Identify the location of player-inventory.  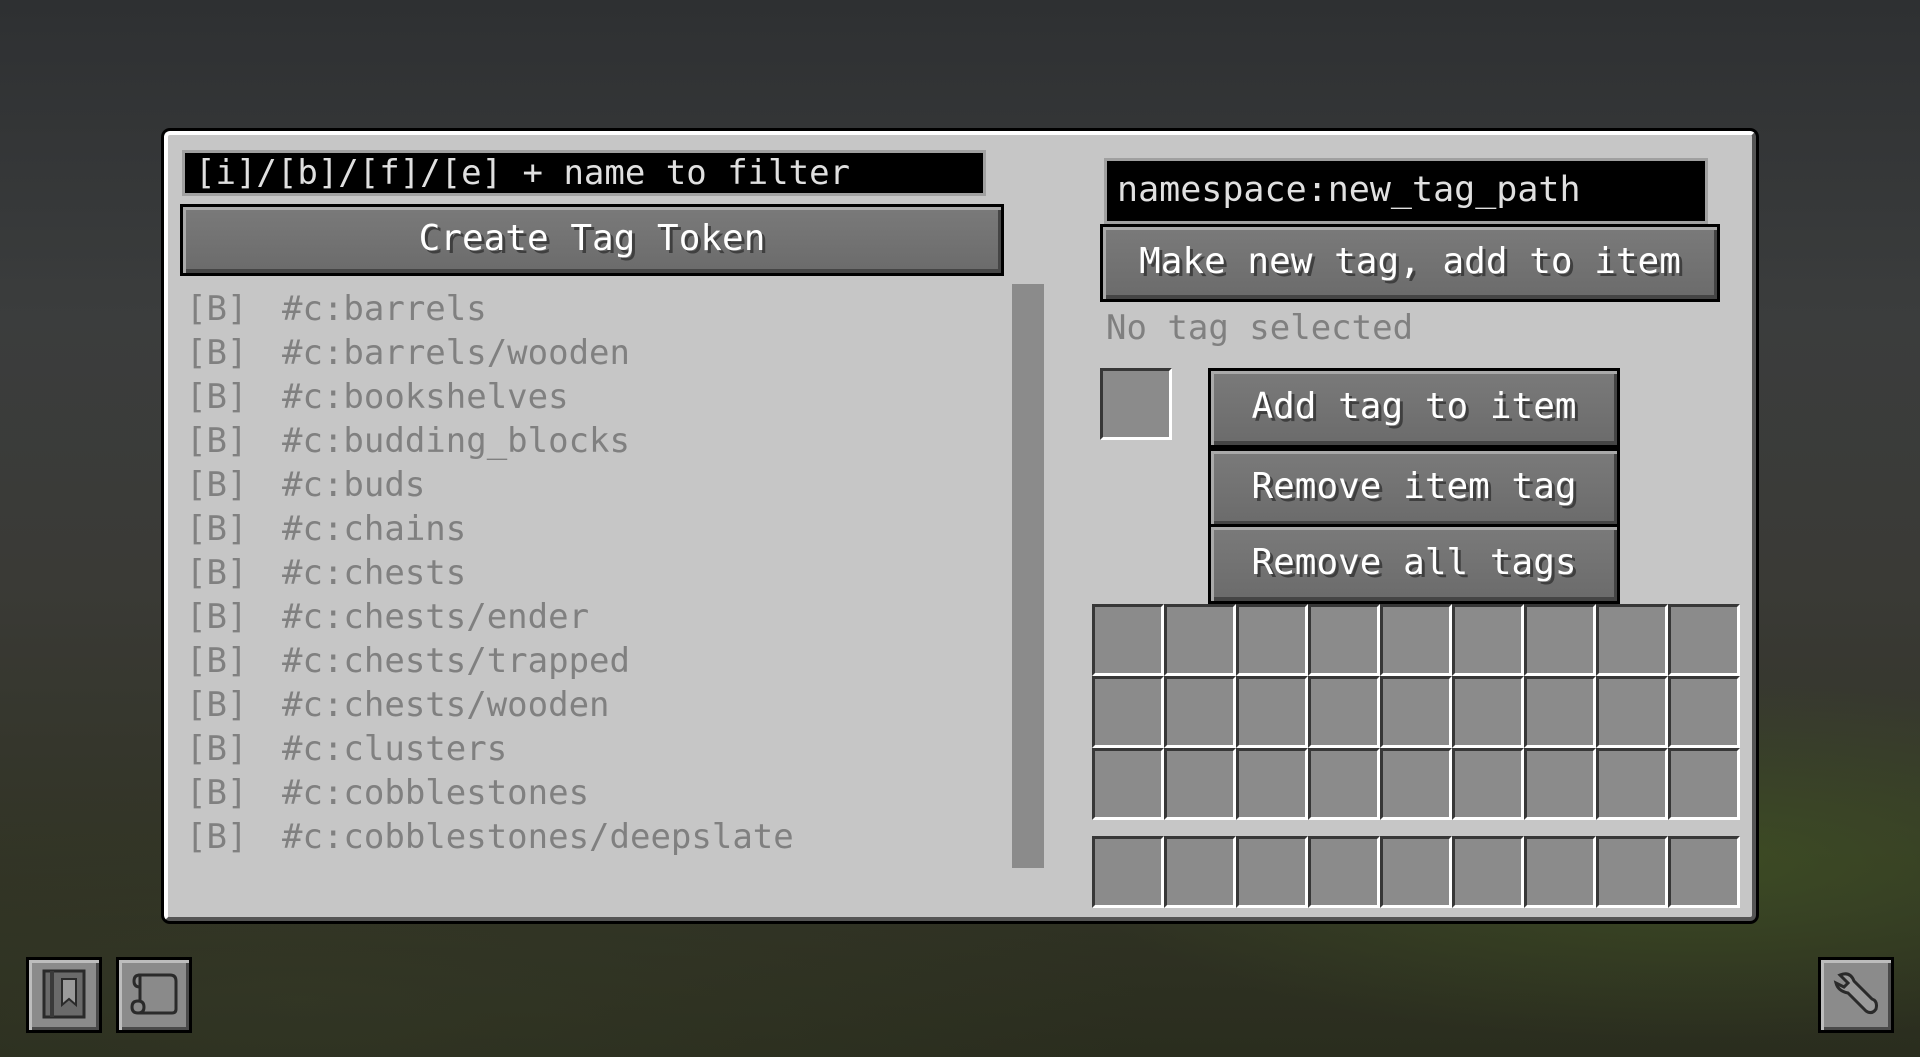
(1416, 712).